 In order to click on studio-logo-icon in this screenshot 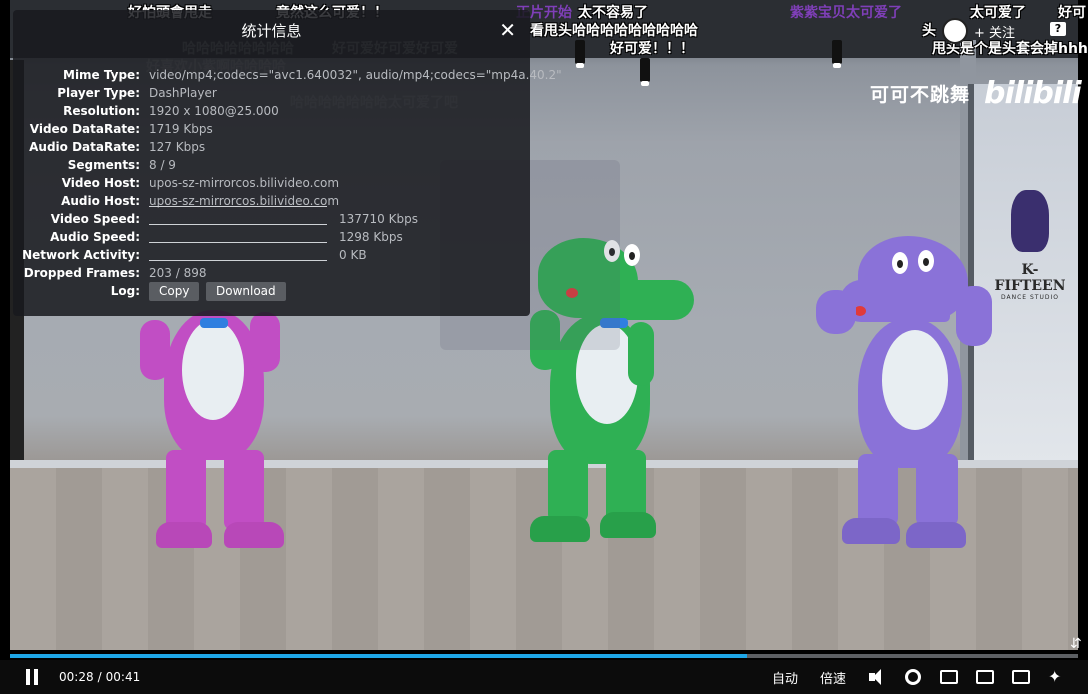, I will do `click(1030, 221)`.